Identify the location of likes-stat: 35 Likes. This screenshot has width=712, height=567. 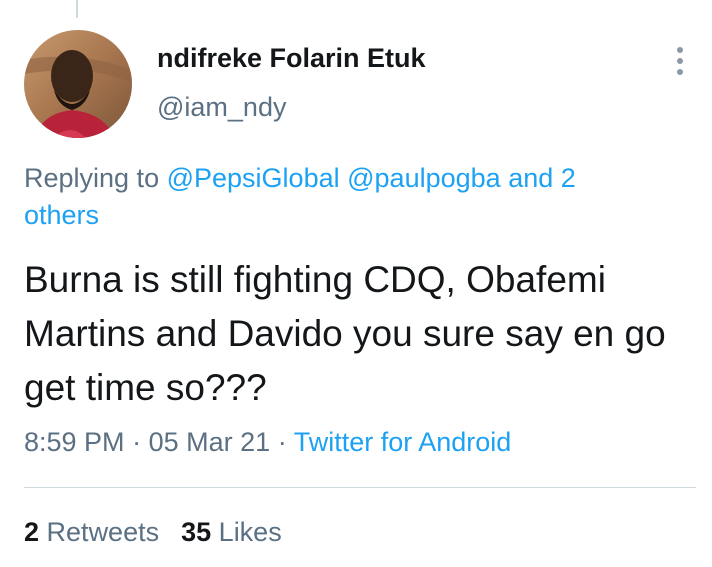
(231, 532).